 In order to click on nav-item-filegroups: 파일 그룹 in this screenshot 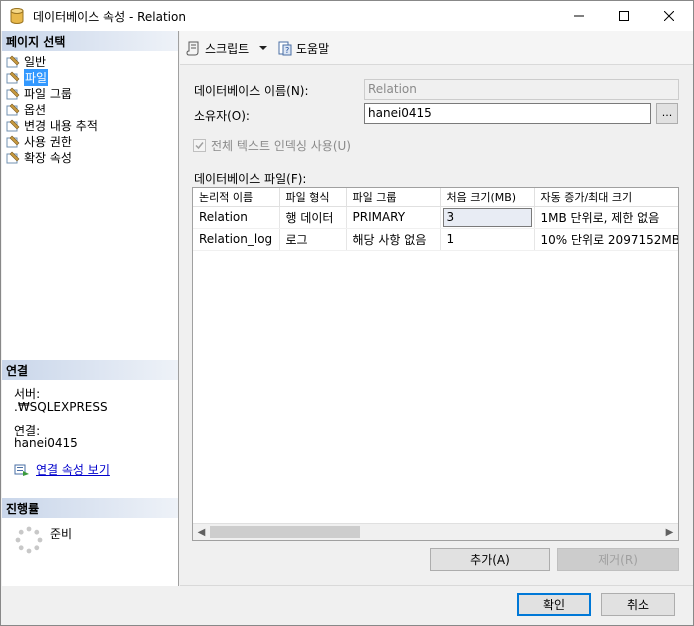, I will do `click(91, 93)`.